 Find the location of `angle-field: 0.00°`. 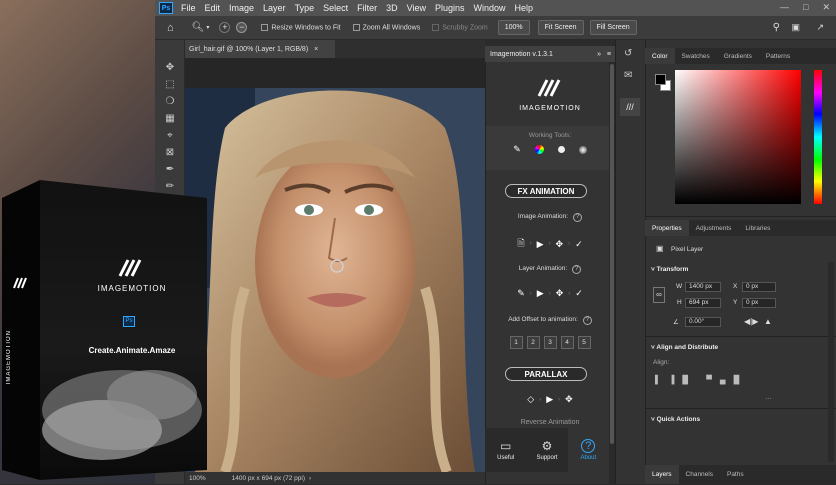

angle-field: 0.00° is located at coordinates (703, 322).